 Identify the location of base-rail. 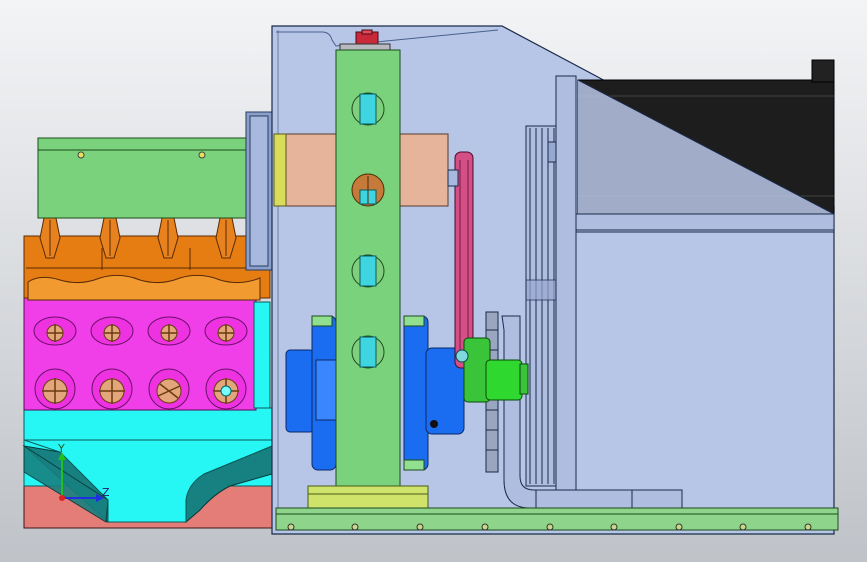
(557, 519).